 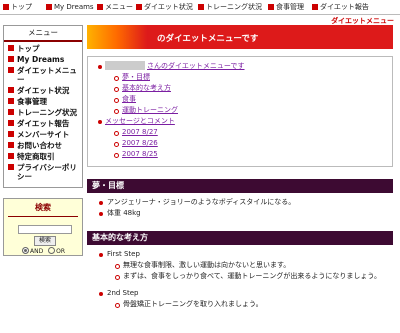 I want to click on toc-label: 2007 8/27, so click(x=140, y=132).